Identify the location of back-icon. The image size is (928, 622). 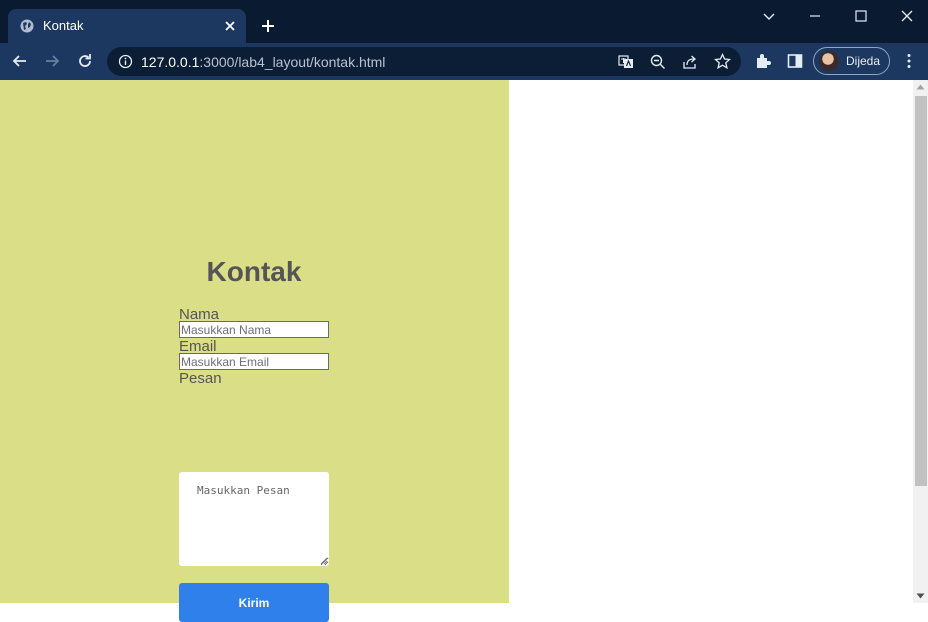
(20, 61).